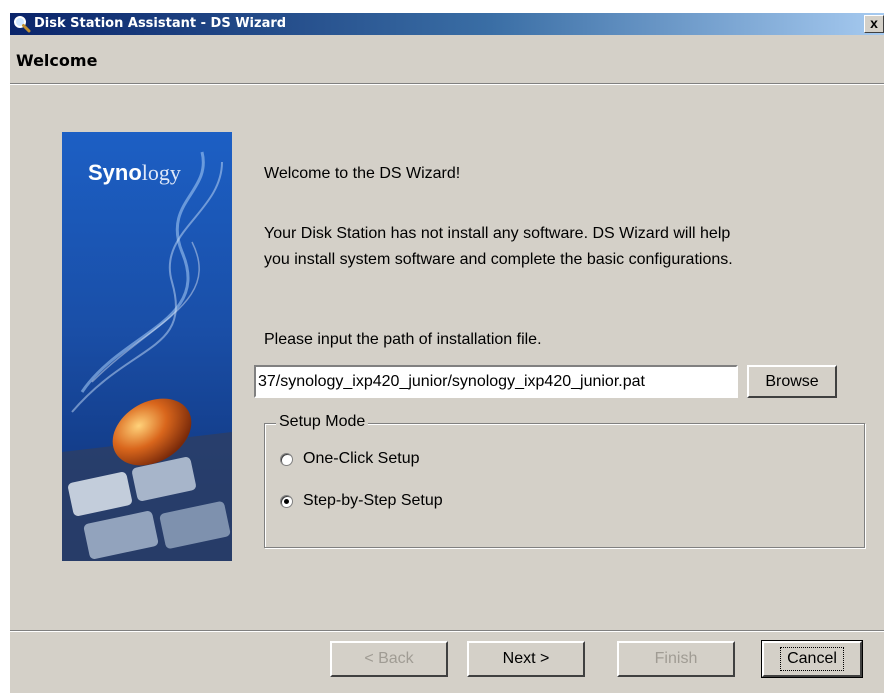 Image resolution: width=884 pixels, height=693 pixels. I want to click on back-button: < Back, so click(389, 659).